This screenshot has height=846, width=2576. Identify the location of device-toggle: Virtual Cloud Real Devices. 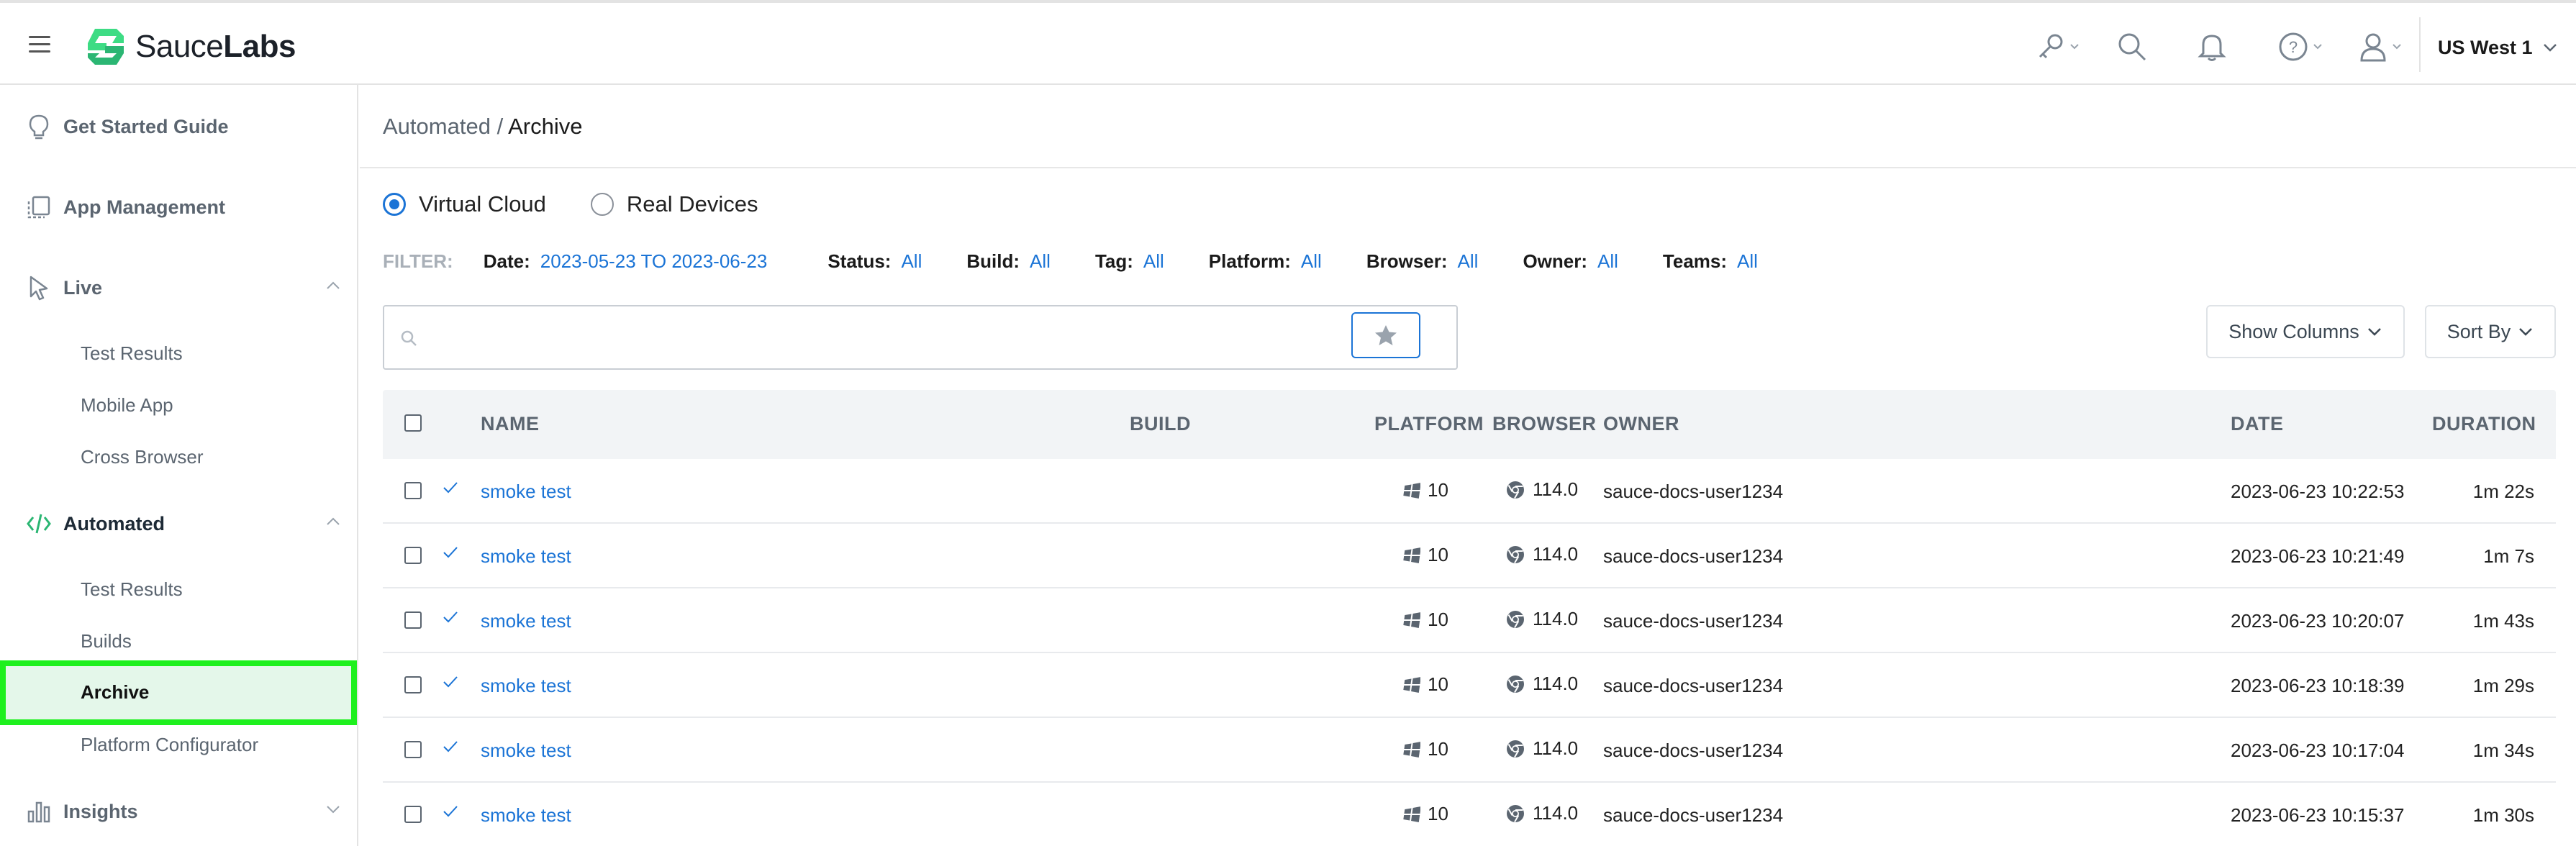
(593, 204).